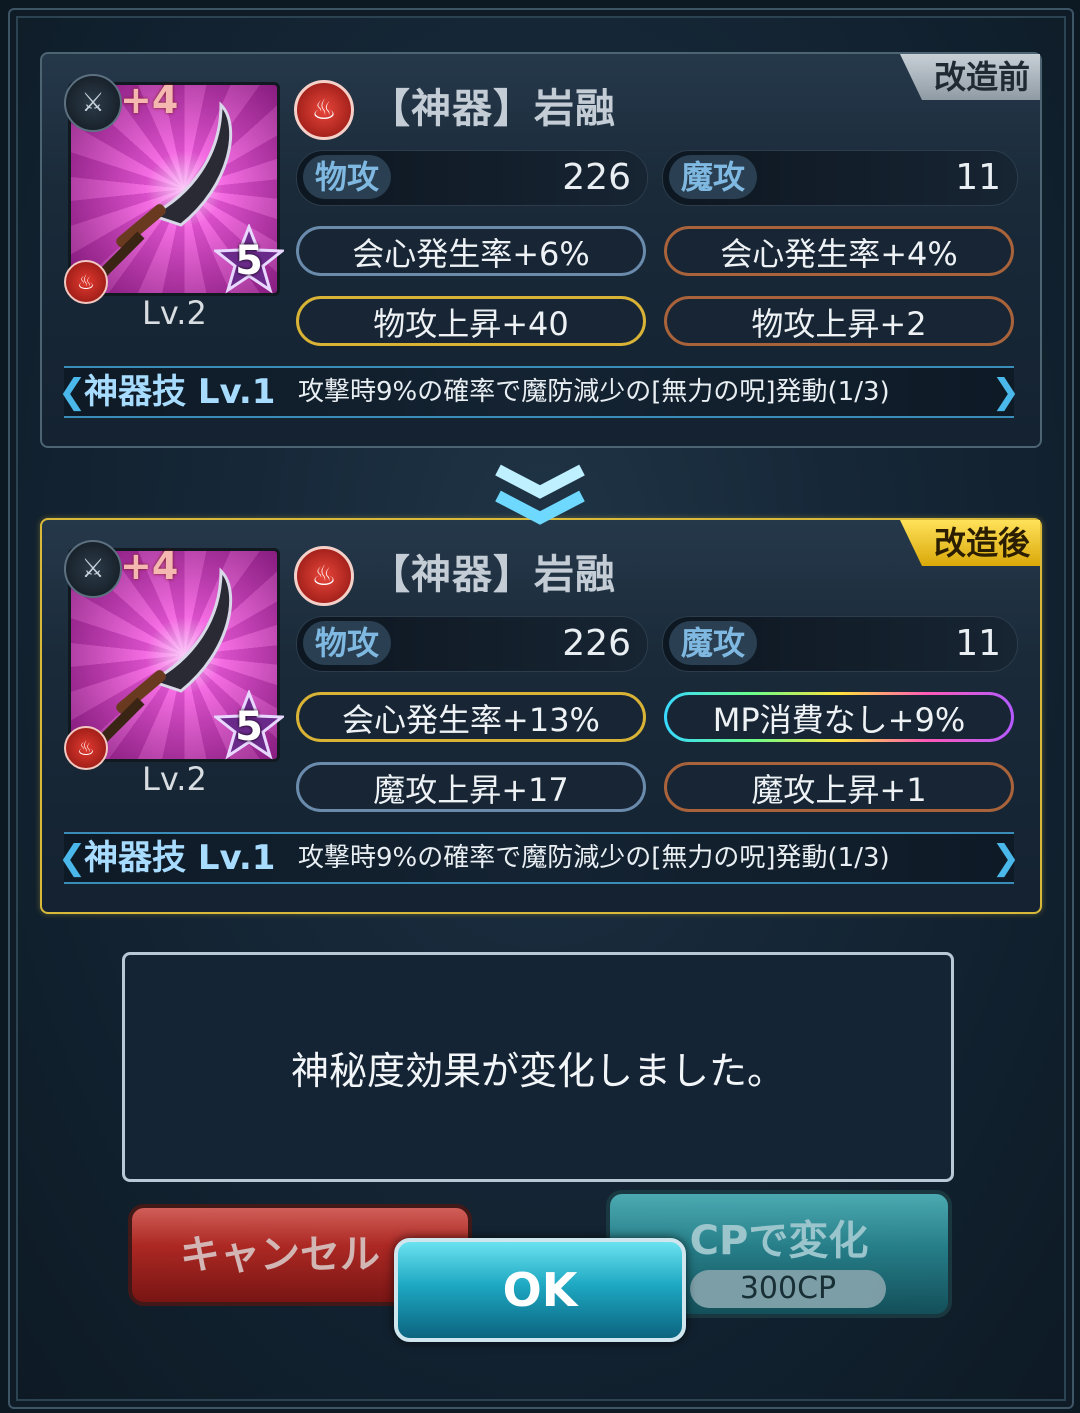  What do you see at coordinates (839, 787) in the screenshot?
I see `effect-slot-4: 魔攻上昇+1` at bounding box center [839, 787].